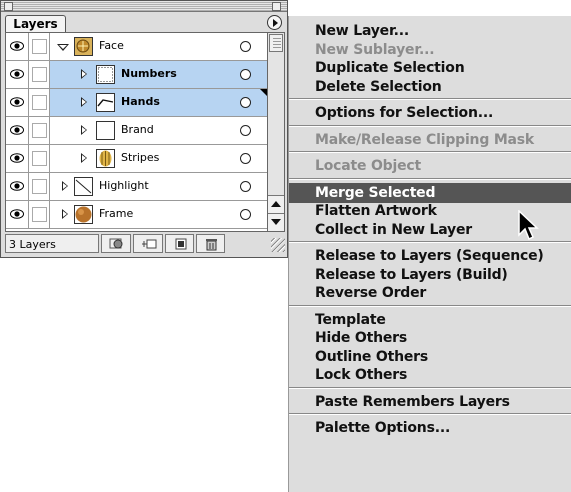 This screenshot has width=571, height=492. I want to click on new-layer-button, so click(179, 243).